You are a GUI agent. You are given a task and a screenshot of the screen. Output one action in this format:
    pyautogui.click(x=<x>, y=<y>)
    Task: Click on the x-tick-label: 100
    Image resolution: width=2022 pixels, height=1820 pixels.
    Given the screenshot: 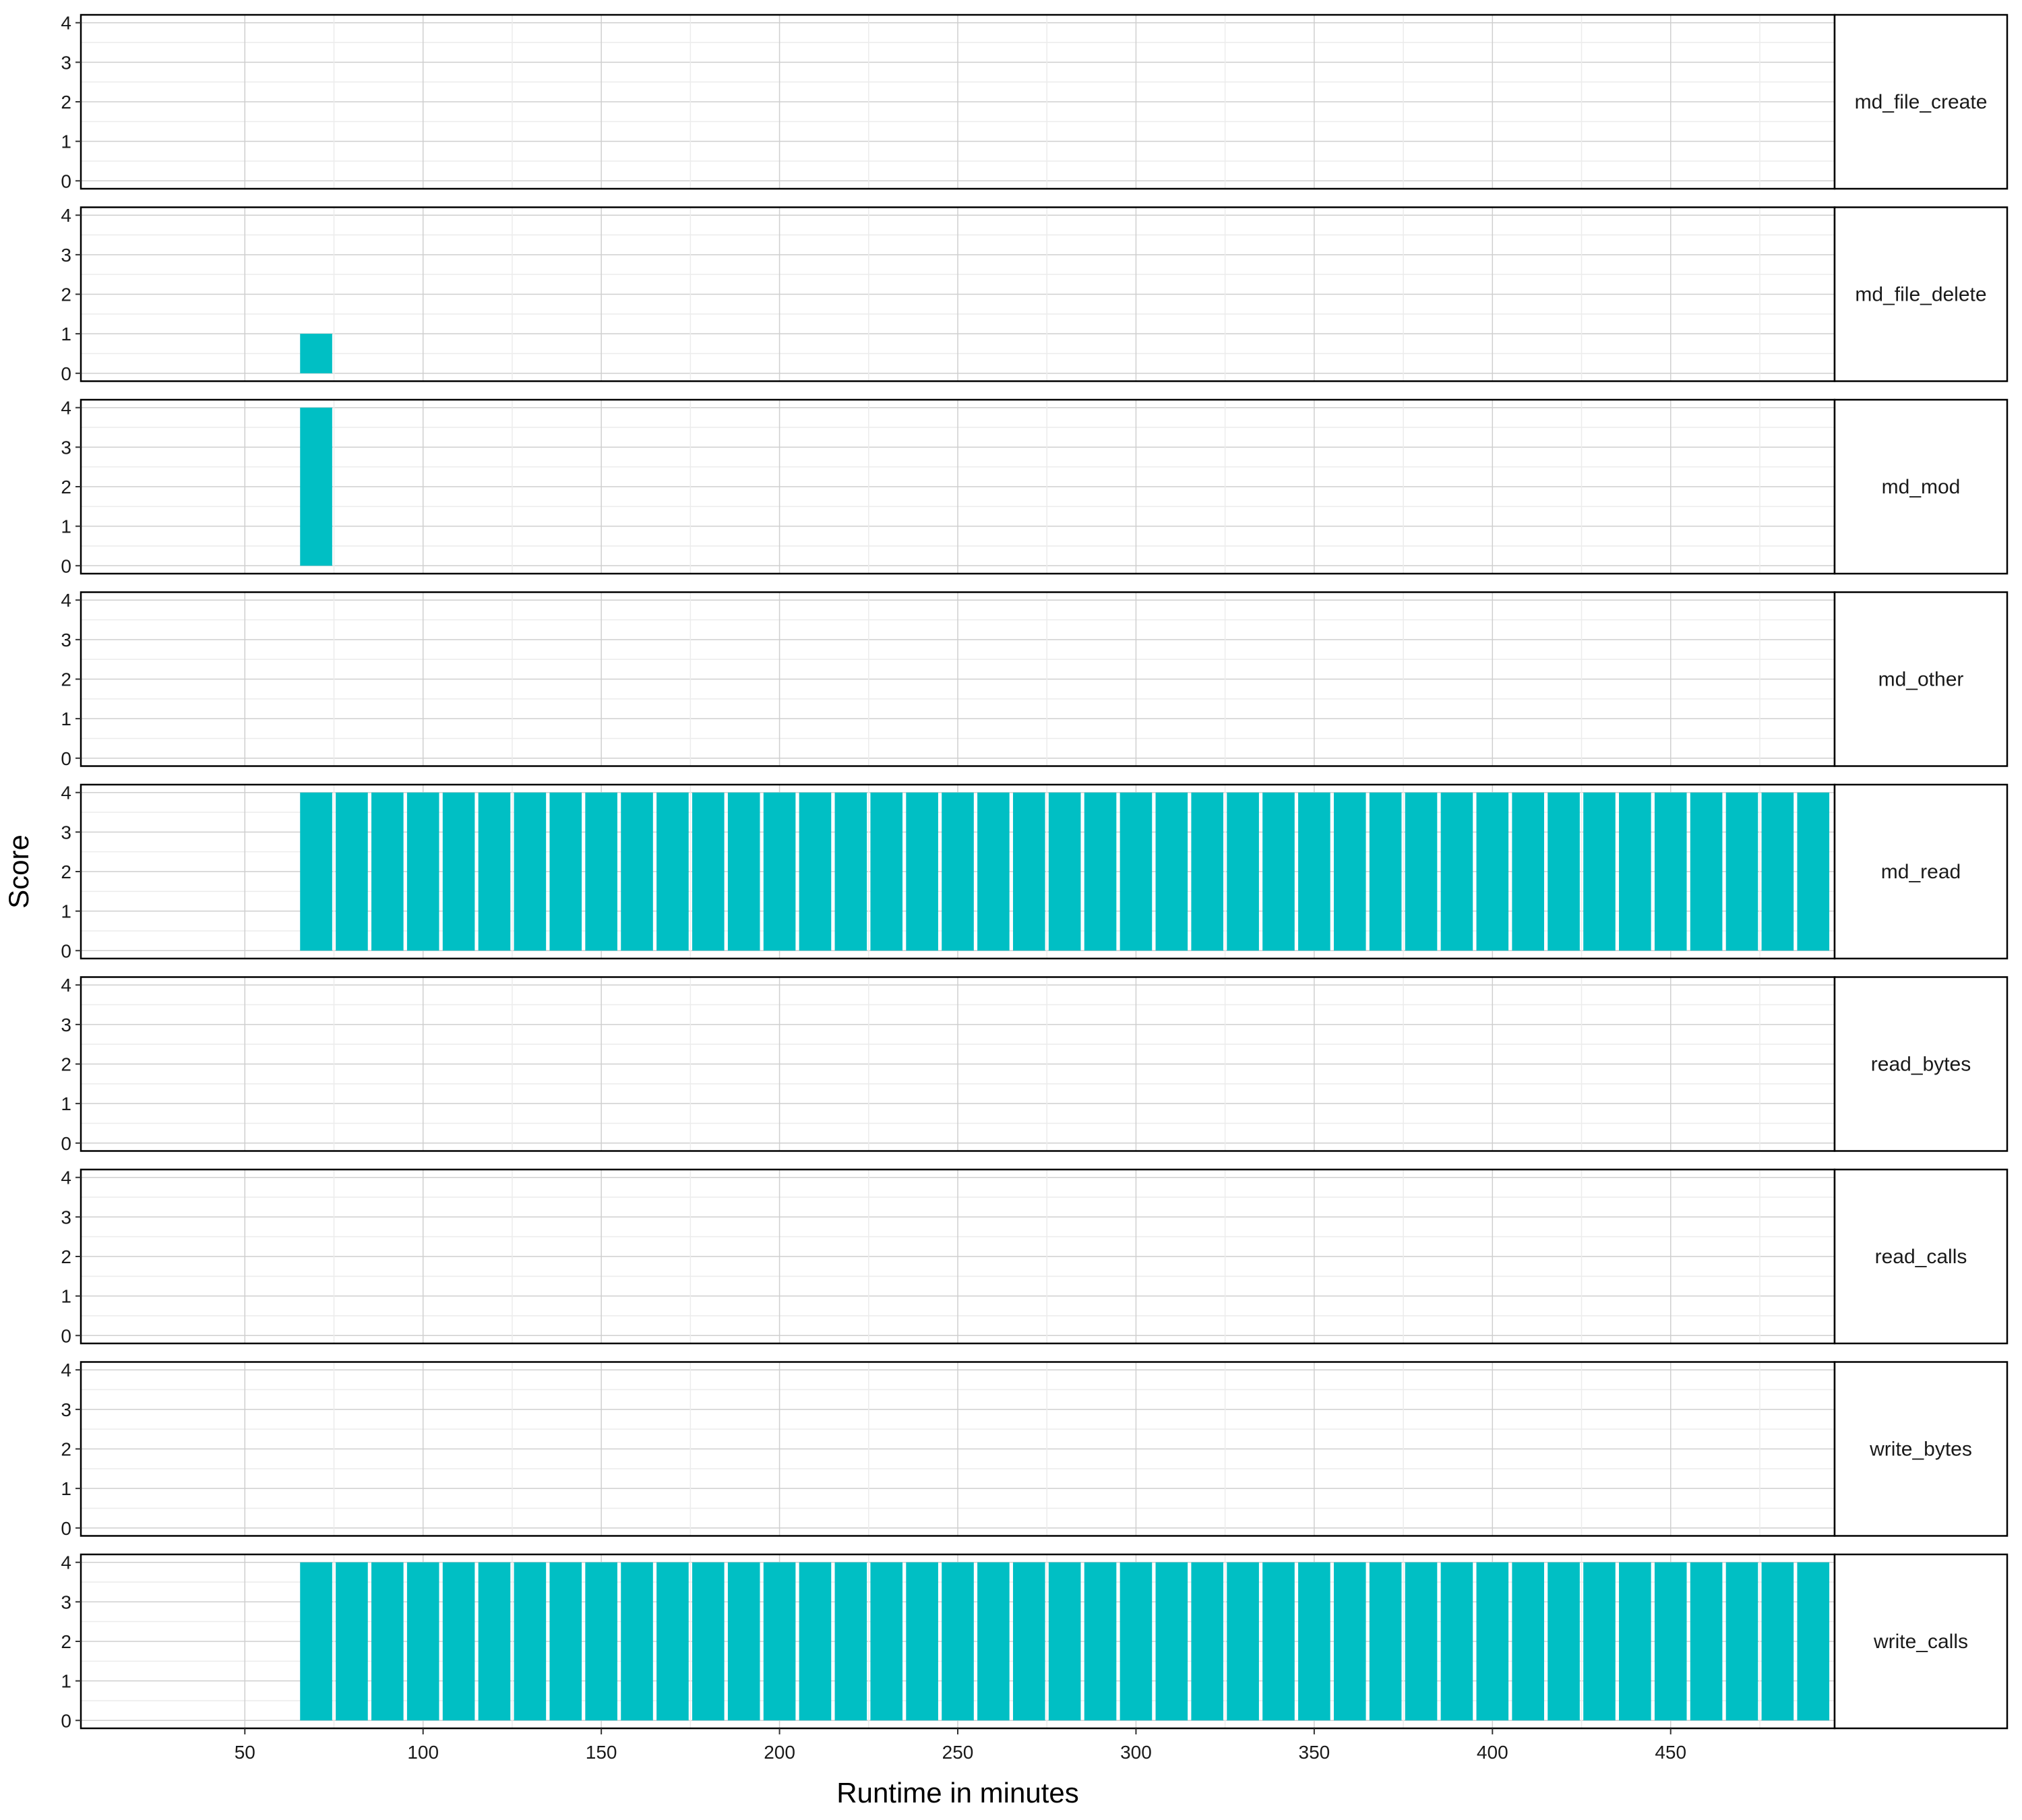 What is the action you would take?
    pyautogui.click(x=423, y=1752)
    